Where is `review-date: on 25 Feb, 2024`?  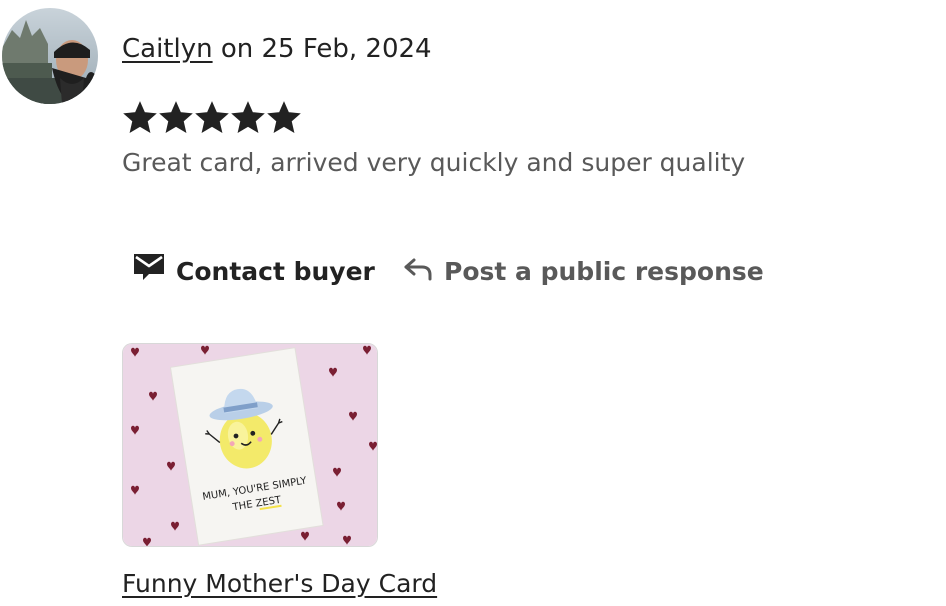 review-date: on 25 Feb, 2024 is located at coordinates (326, 49).